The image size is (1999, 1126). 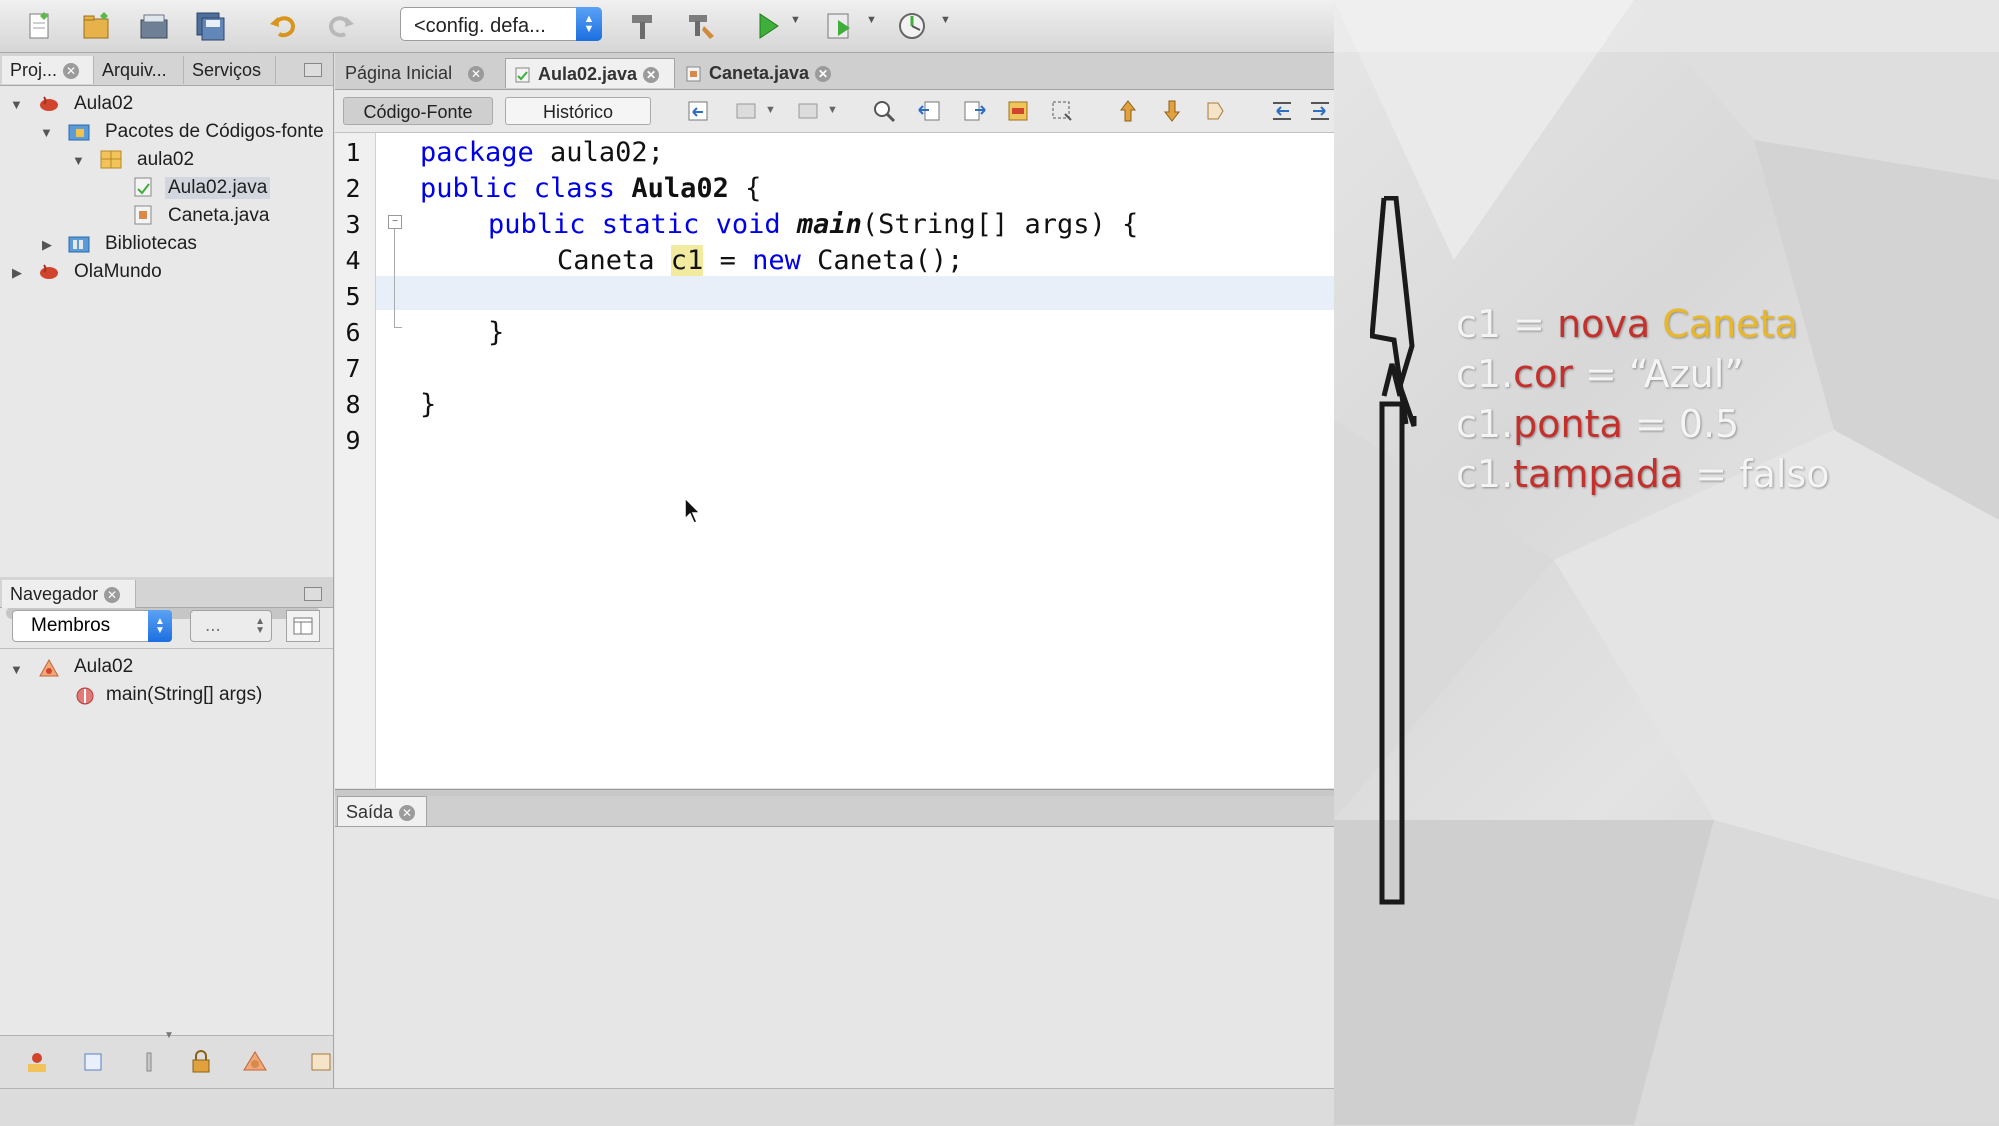 I want to click on tree-item-aula02-java: Aula02.java, so click(x=218, y=188).